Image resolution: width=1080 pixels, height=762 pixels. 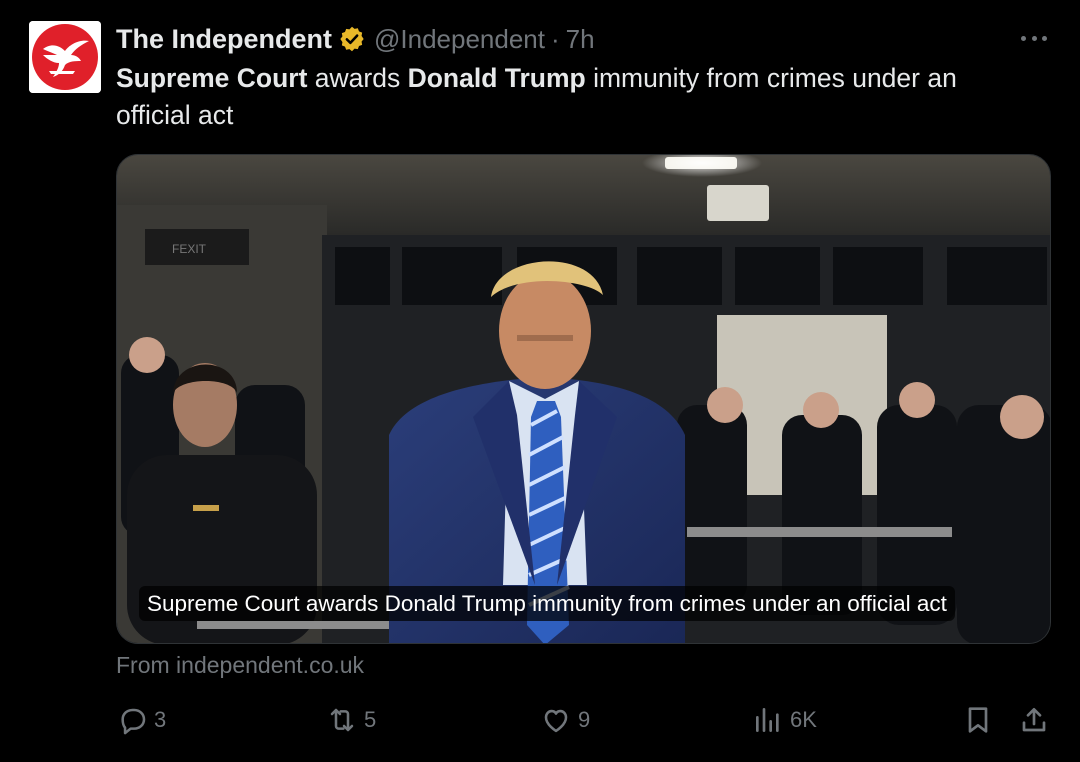 I want to click on views-button: 6K, so click(x=784, y=720).